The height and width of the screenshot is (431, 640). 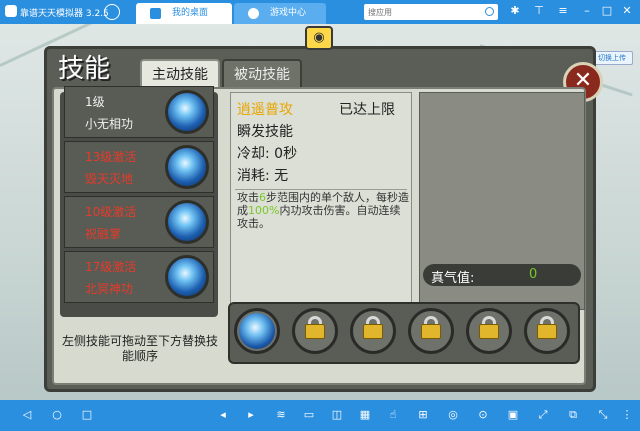 What do you see at coordinates (262, 197) in the screenshot?
I see `desc-highlight: 6` at bounding box center [262, 197].